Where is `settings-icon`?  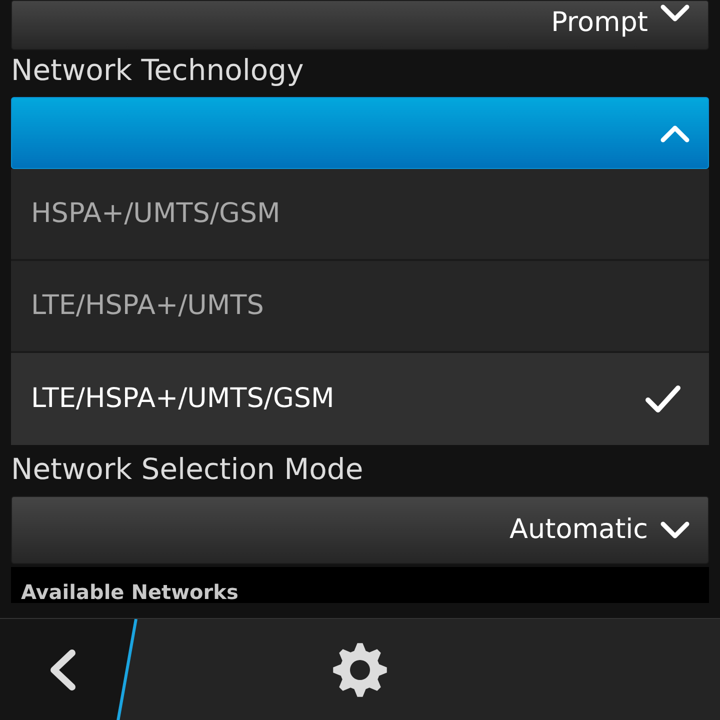 settings-icon is located at coordinates (360, 669).